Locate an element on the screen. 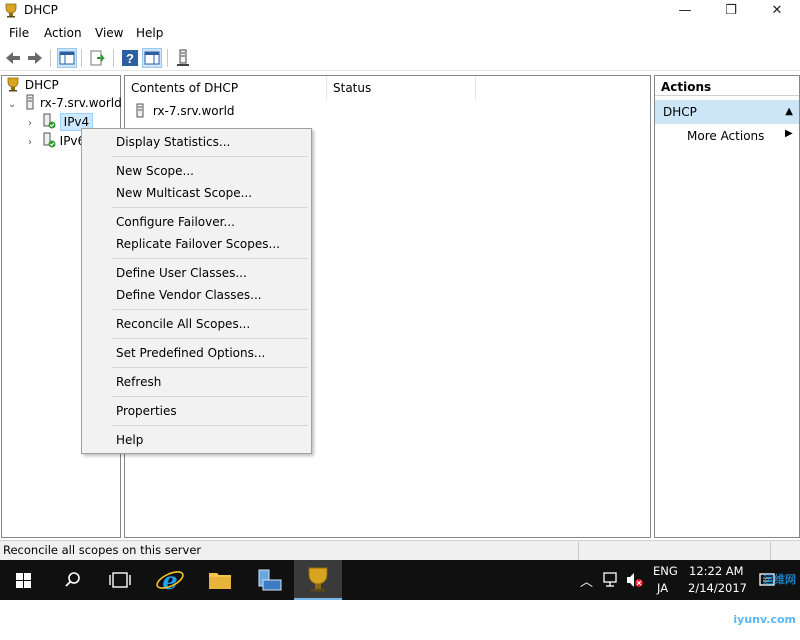 The width and height of the screenshot is (800, 640). chevron-down-icon: ⌄ is located at coordinates (12, 104).